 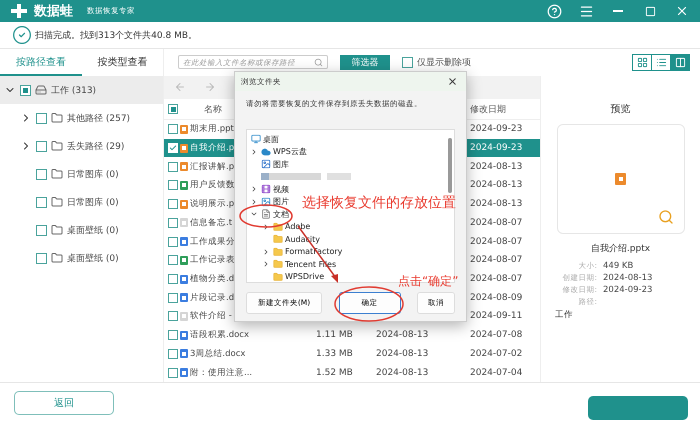 I want to click on scan-status: 扫描完成。找到313个文件共40.8 MB。, so click(x=116, y=36).